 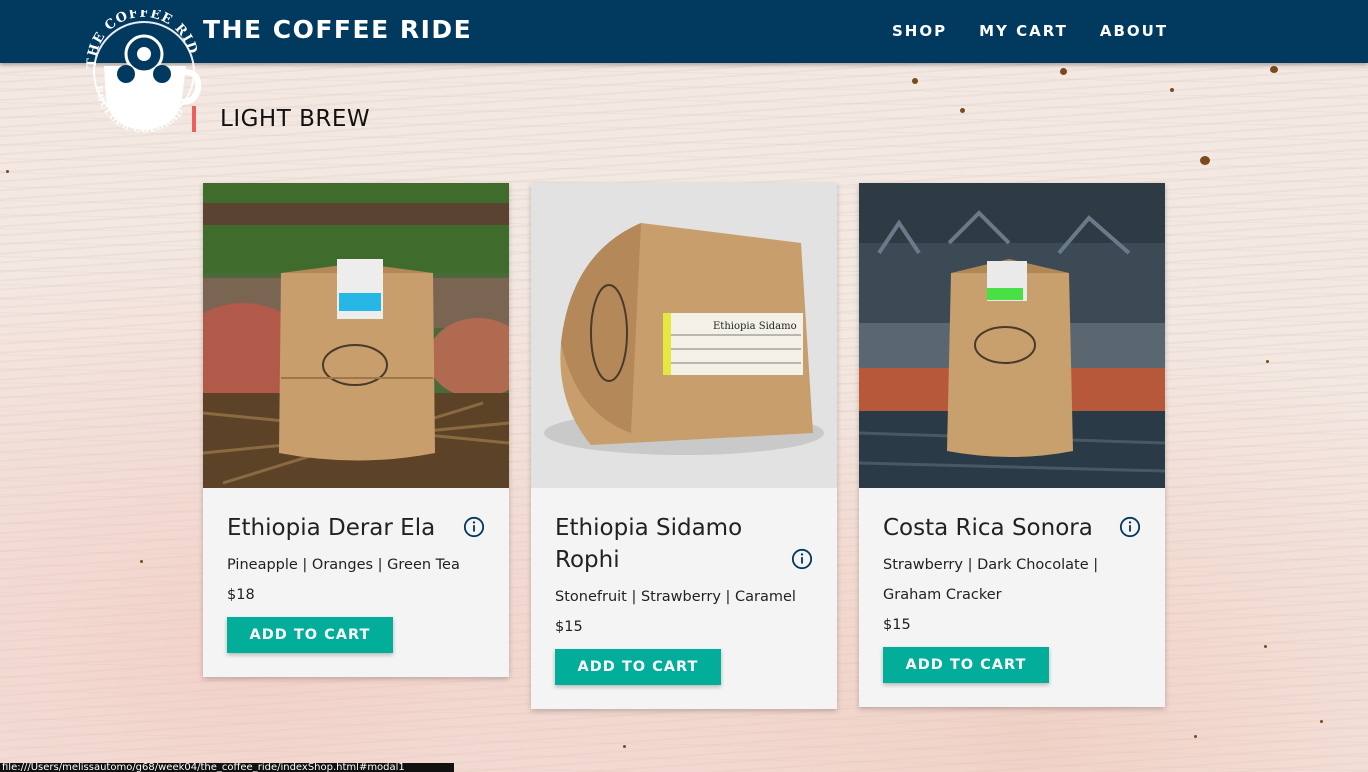 I want to click on nav-links: SHOP MY CART ABOUT, so click(x=1046, y=31).